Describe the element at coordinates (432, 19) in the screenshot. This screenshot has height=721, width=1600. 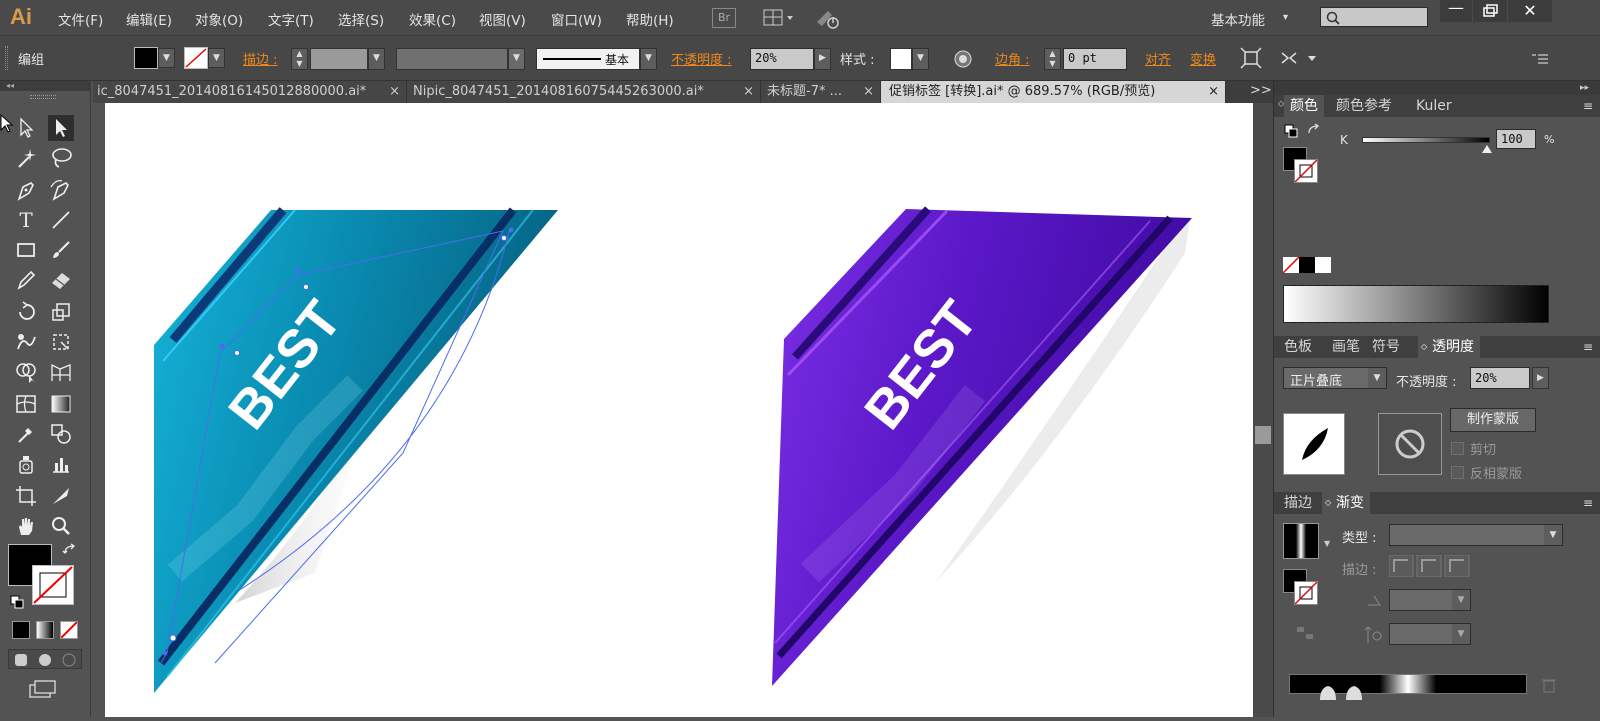
I see `menu-effect: 效果(C)` at that location.